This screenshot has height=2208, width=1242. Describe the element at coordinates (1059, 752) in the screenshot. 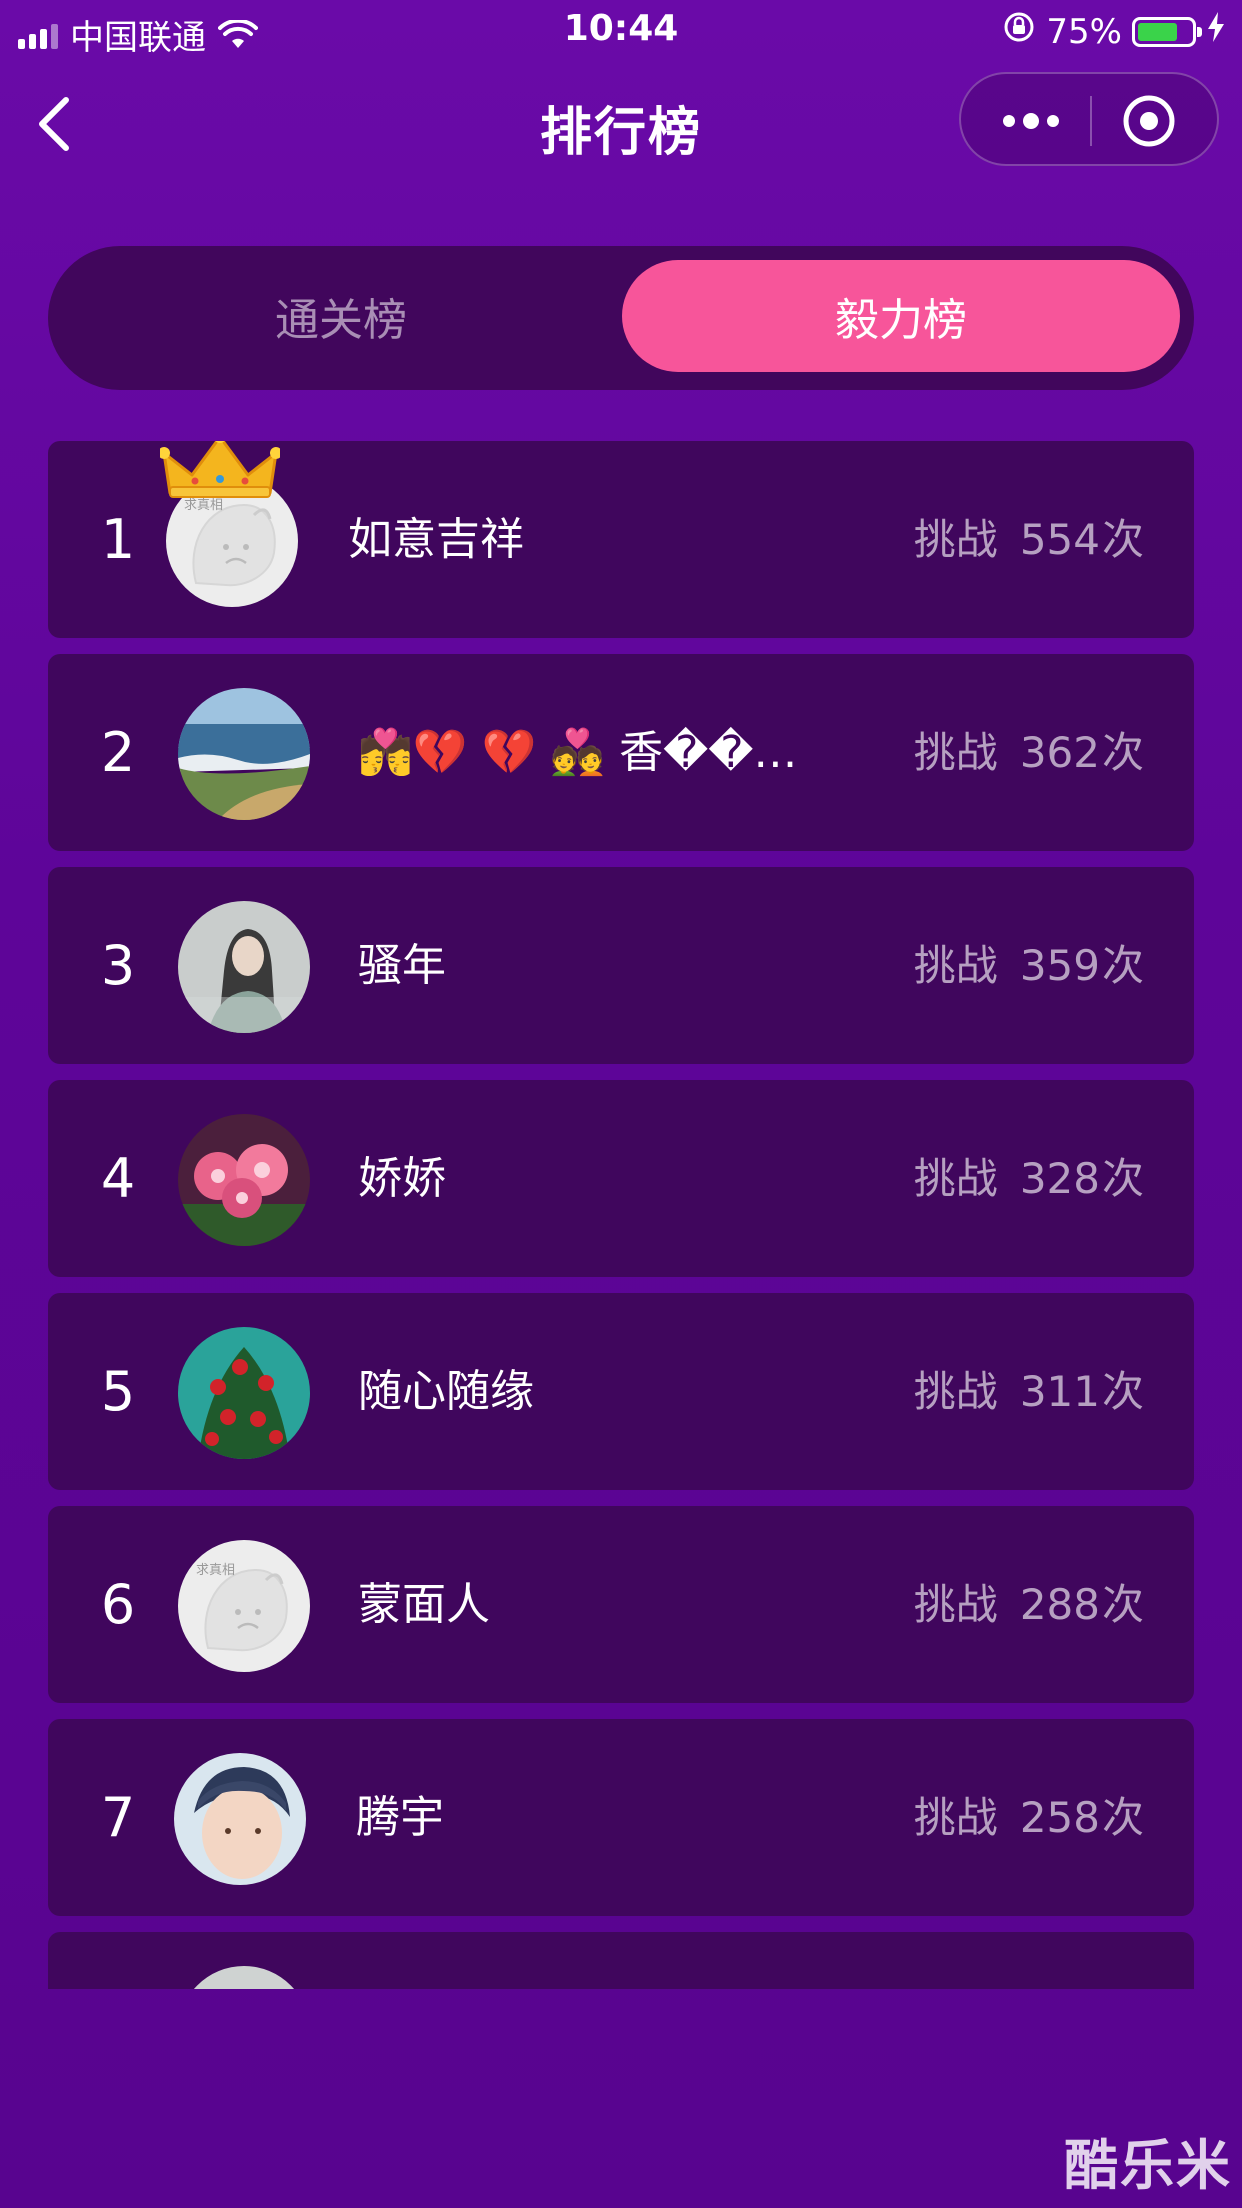

I see `score-number: 362` at that location.